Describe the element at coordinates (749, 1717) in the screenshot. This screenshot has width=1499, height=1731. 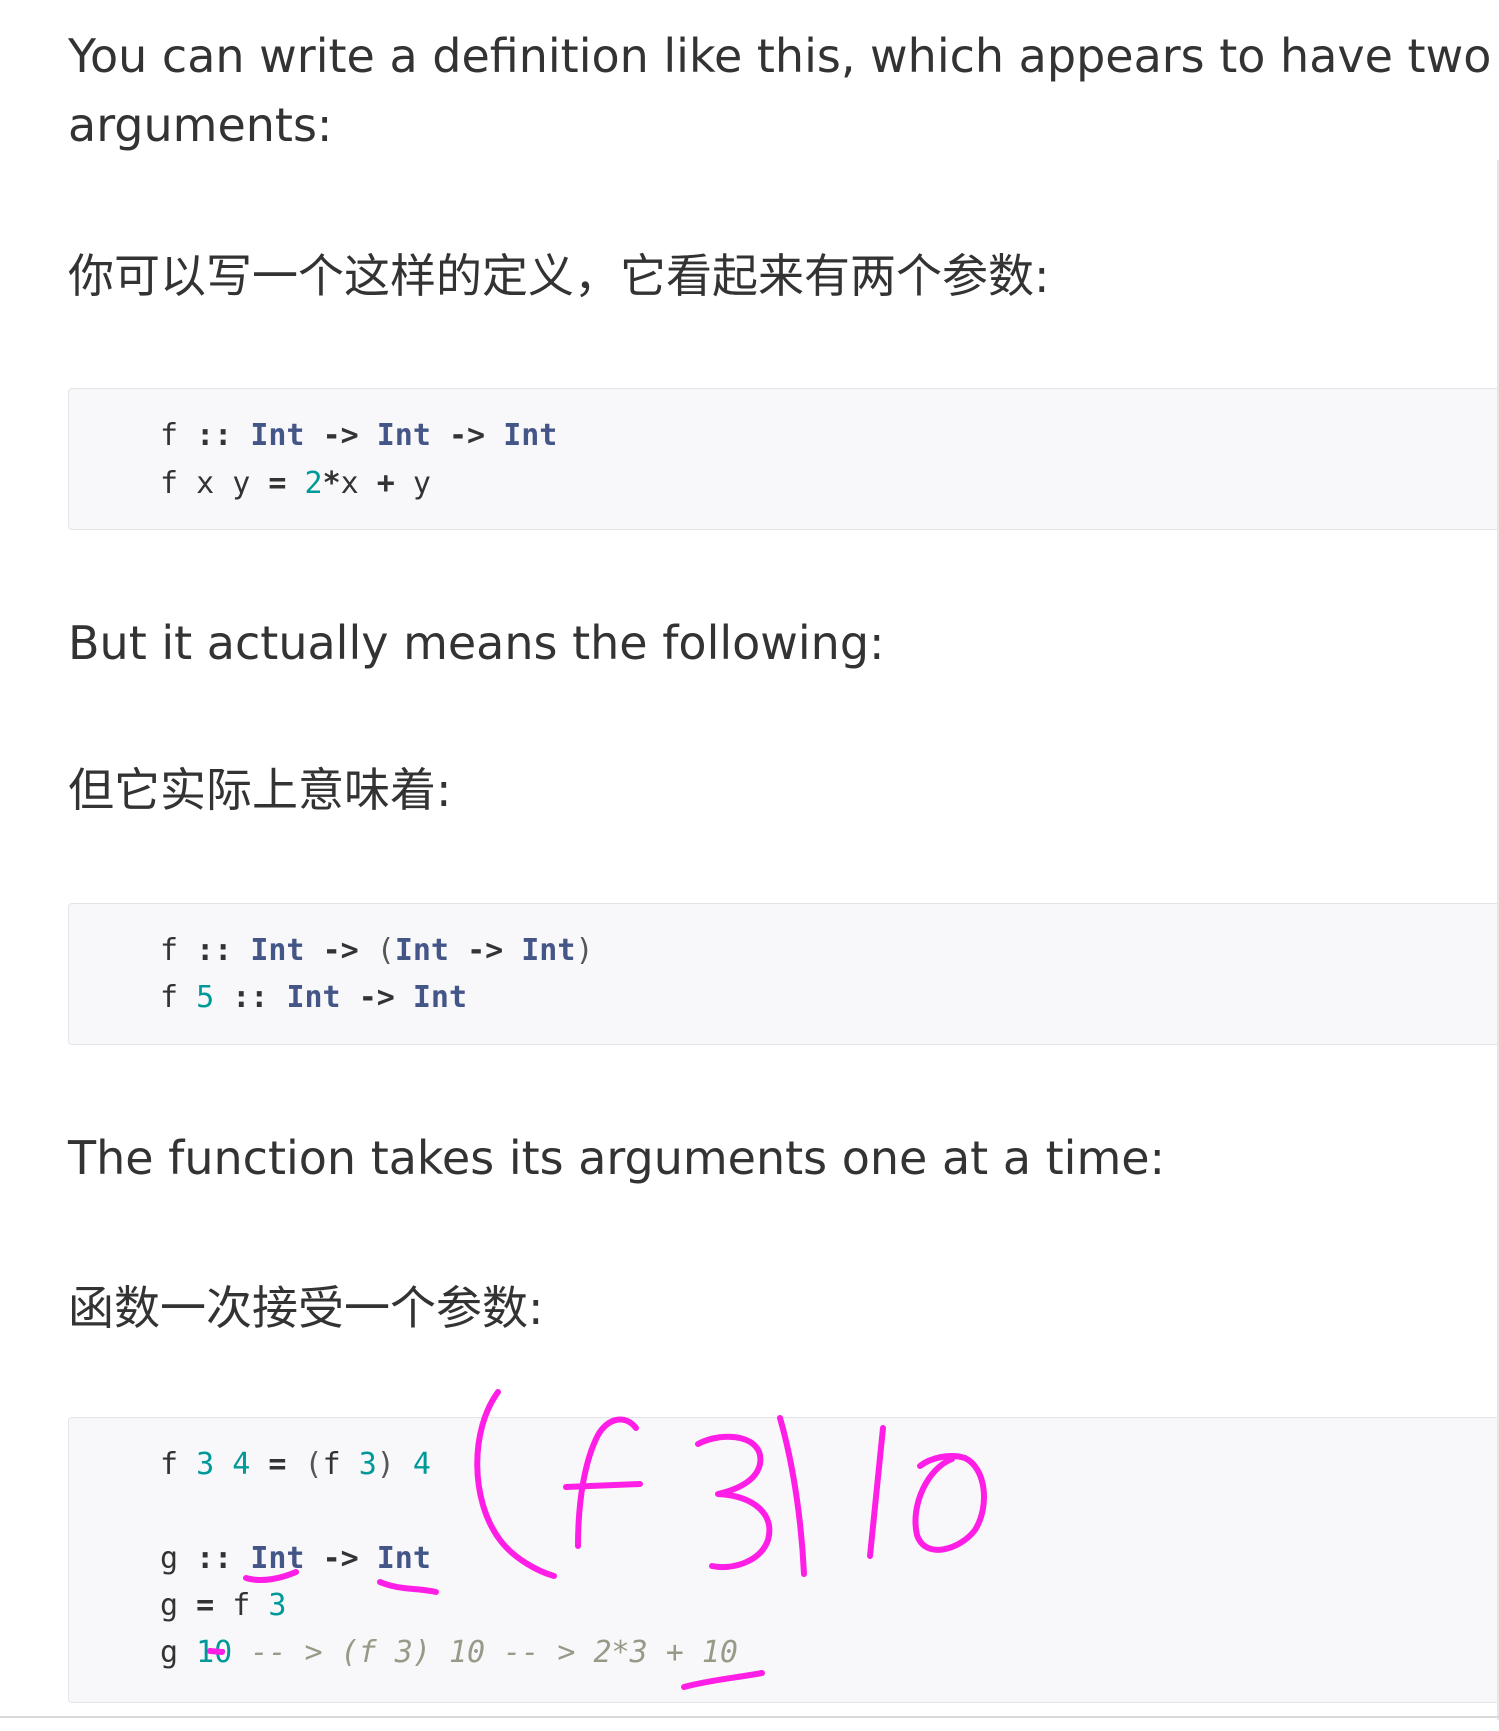
I see `page-bottom-divider` at that location.